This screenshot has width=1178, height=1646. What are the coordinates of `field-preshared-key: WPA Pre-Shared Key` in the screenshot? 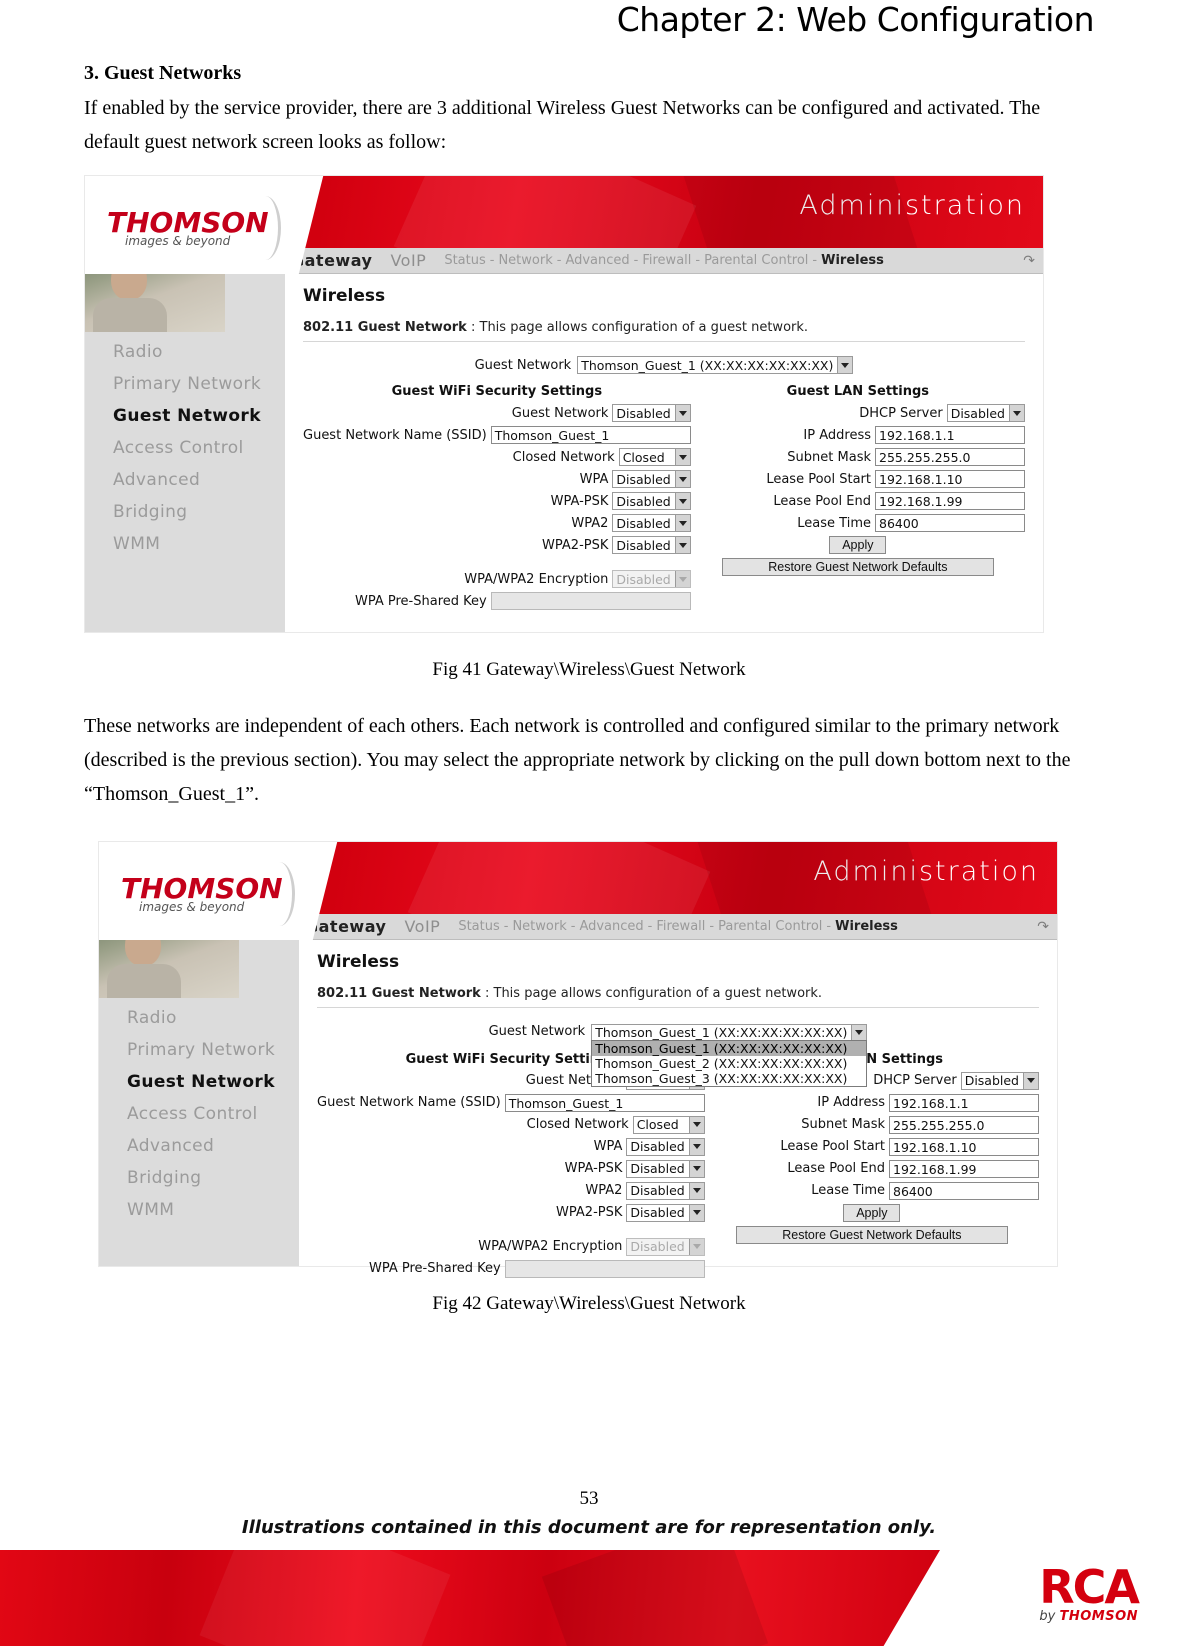 It's located at (511, 1268).